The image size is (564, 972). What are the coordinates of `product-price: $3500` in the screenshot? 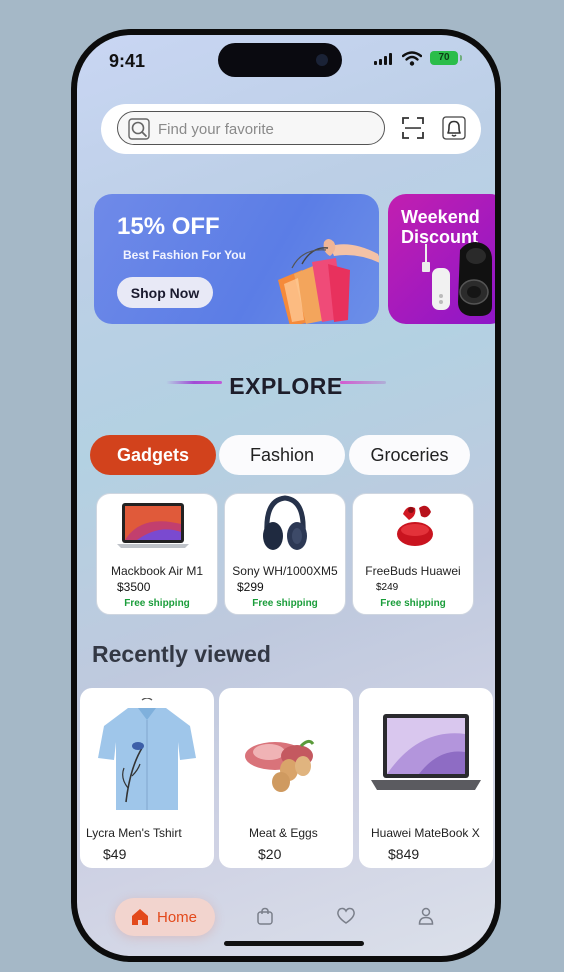 It's located at (134, 587).